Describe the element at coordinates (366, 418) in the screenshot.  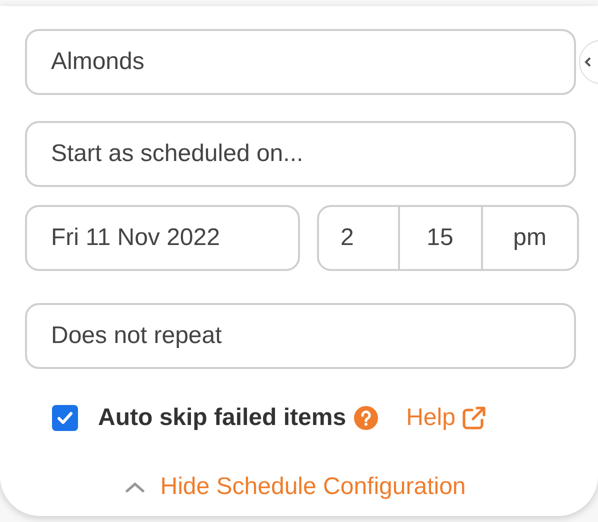
I see `help-icon` at that location.